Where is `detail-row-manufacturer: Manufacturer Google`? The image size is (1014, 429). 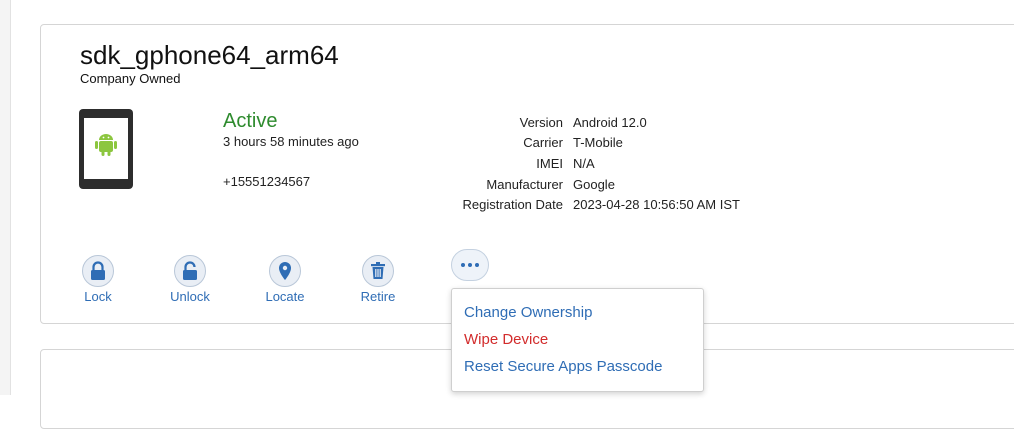 detail-row-manufacturer: Manufacturer Google is located at coordinates (590, 184).